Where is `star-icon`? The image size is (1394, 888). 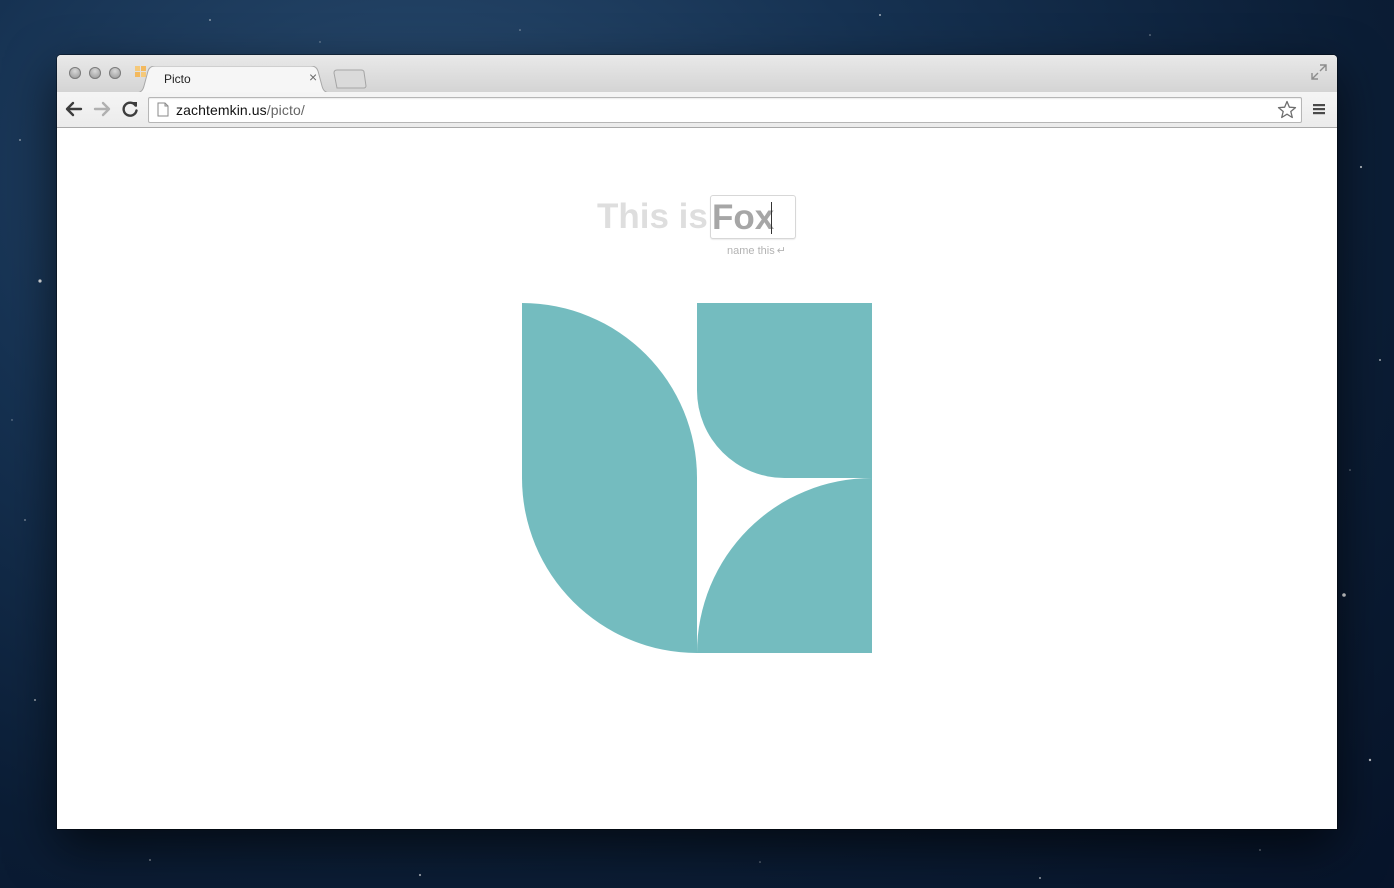 star-icon is located at coordinates (1287, 110).